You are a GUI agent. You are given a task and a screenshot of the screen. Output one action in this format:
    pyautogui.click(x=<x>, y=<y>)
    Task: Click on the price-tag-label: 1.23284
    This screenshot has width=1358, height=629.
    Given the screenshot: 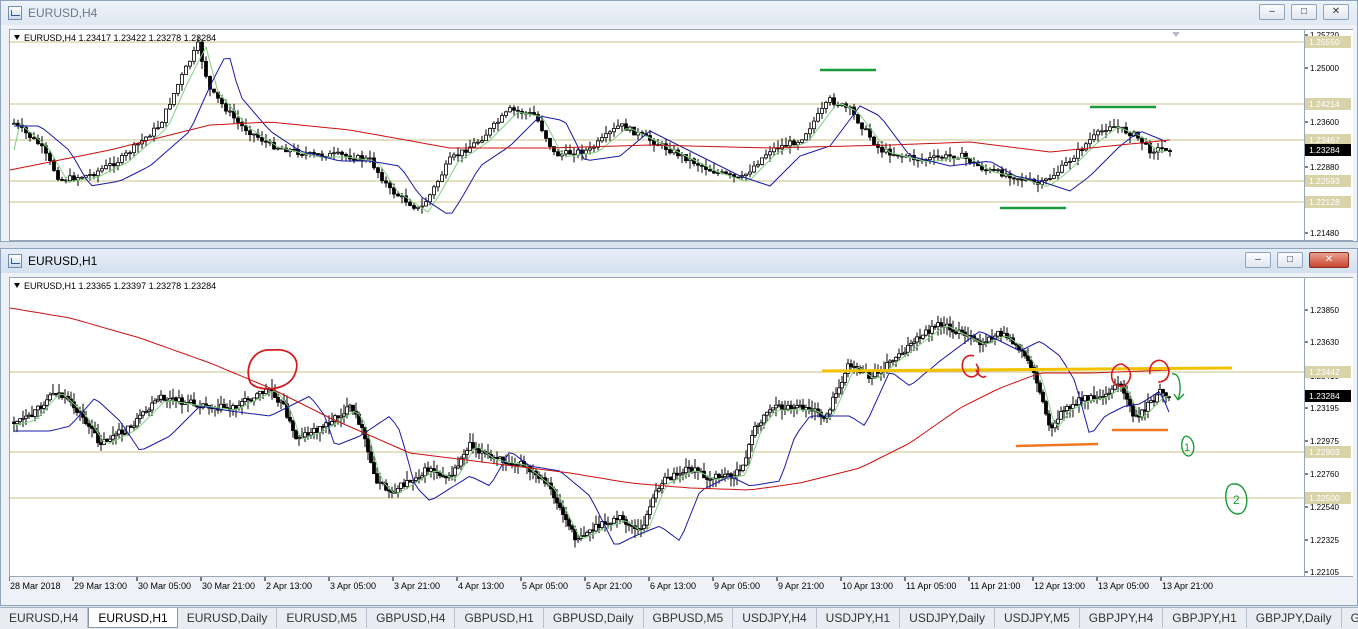 What is the action you would take?
    pyautogui.click(x=1324, y=396)
    